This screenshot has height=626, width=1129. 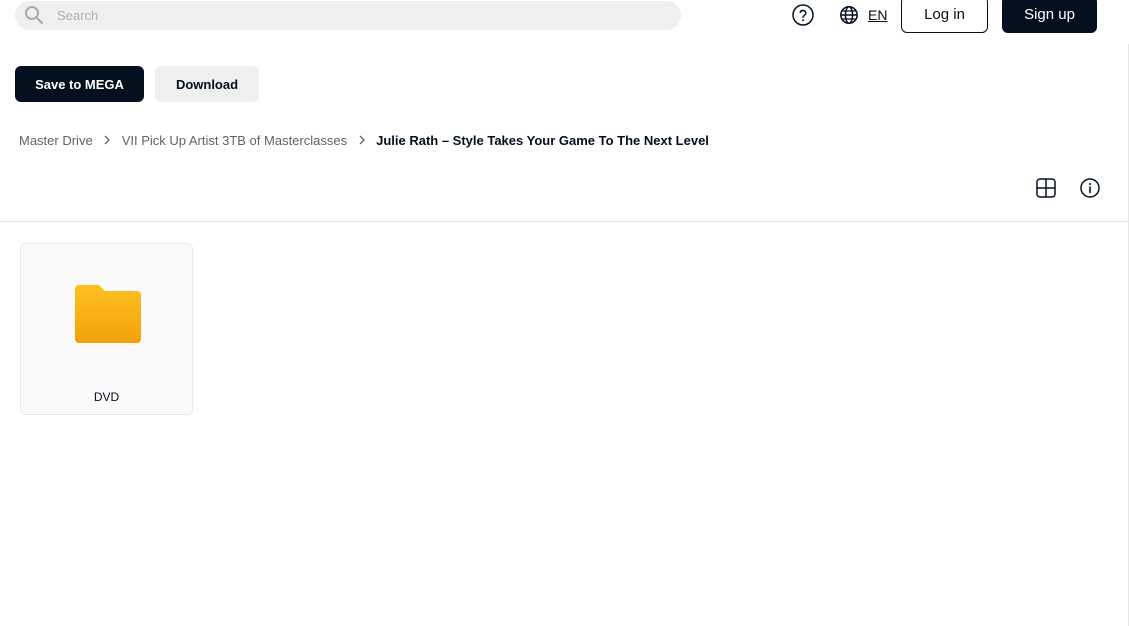 What do you see at coordinates (106, 397) in the screenshot?
I see `folder-name: DVD` at bounding box center [106, 397].